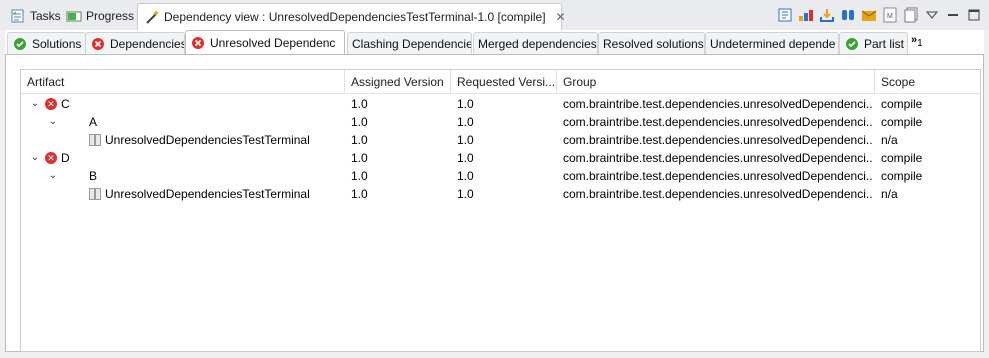  What do you see at coordinates (93, 122) in the screenshot?
I see `artifact-name: A` at bounding box center [93, 122].